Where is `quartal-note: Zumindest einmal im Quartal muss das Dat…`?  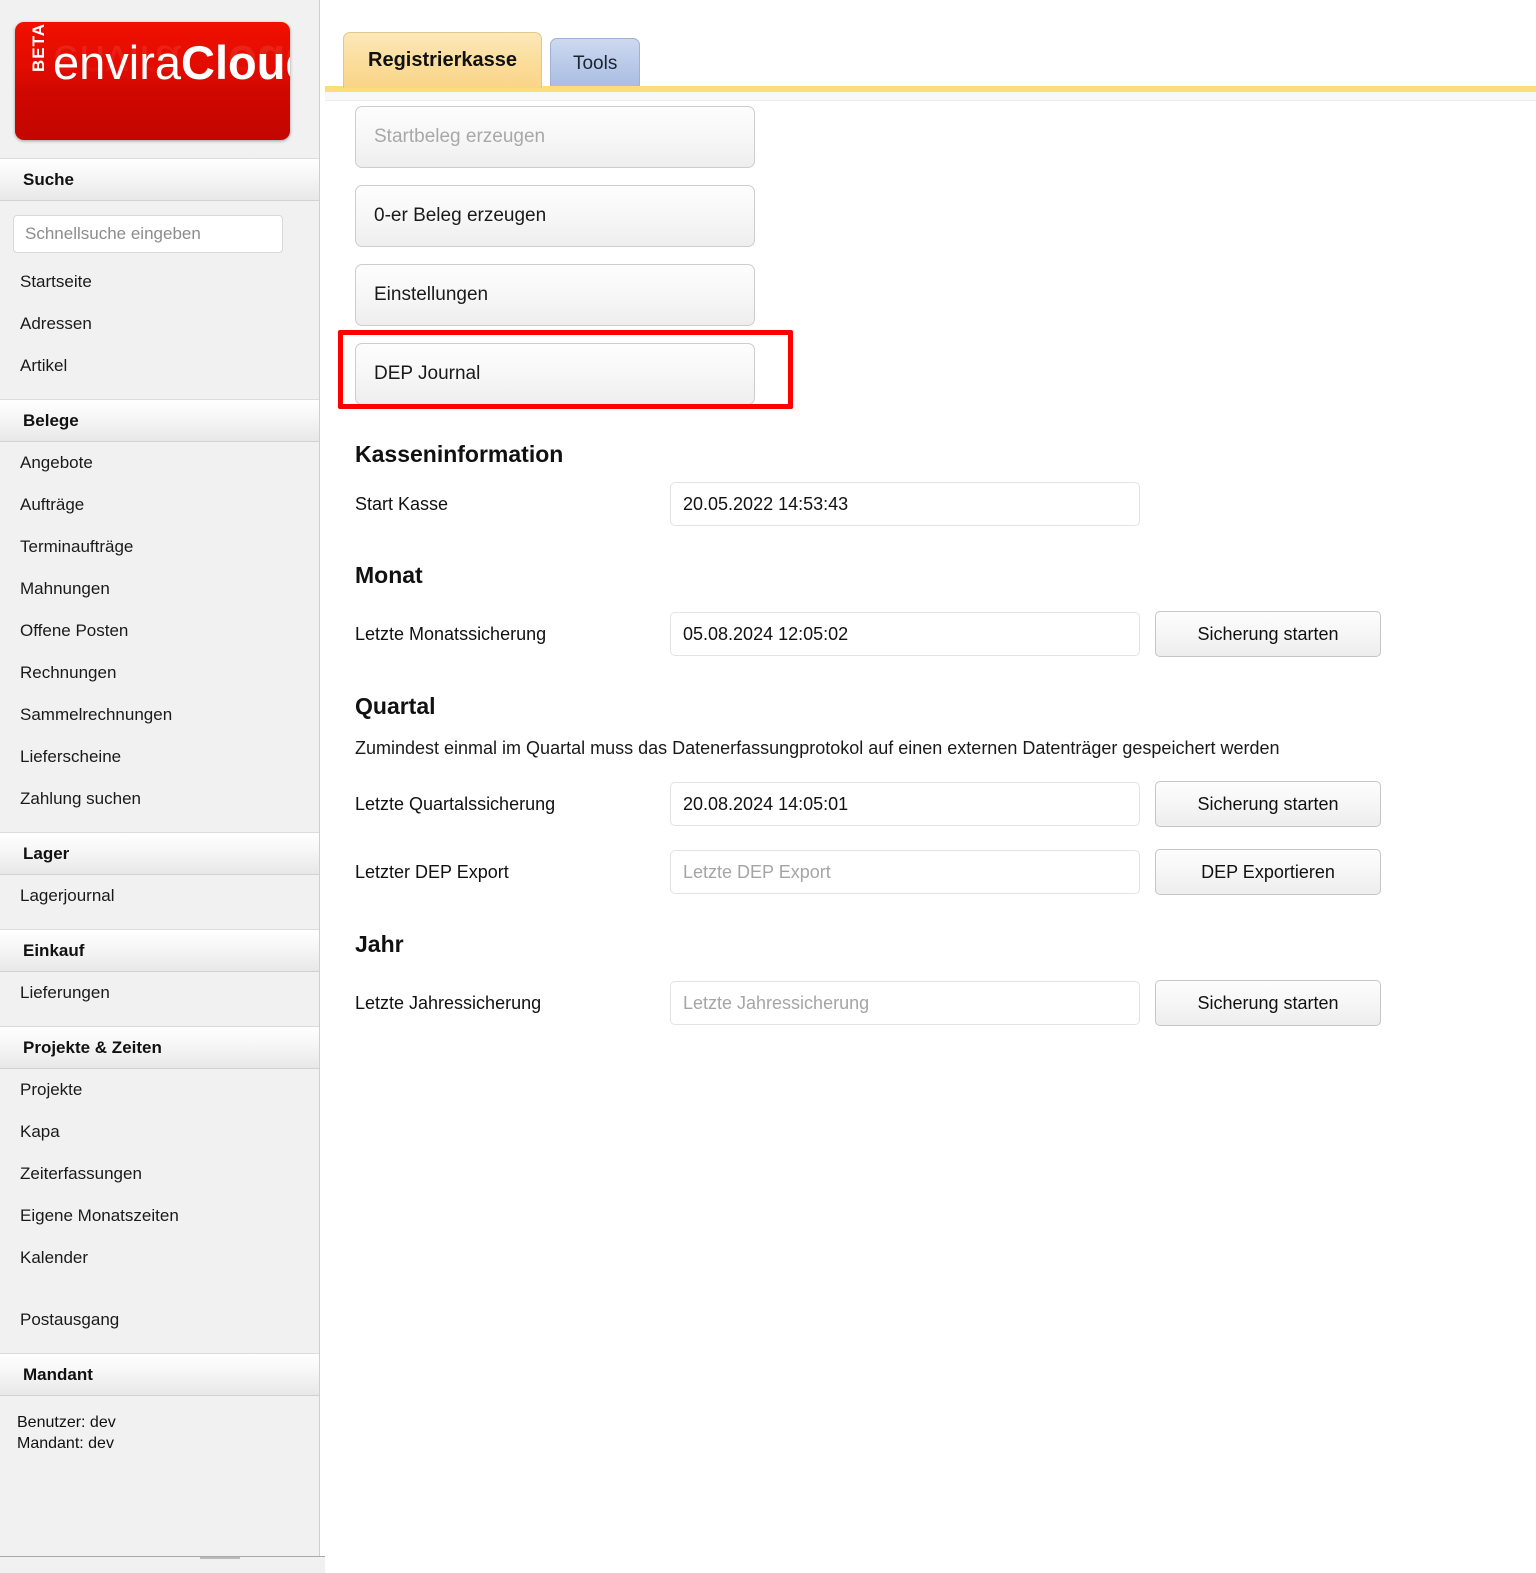 quartal-note: Zumindest einmal im Quartal muss das Dat… is located at coordinates (817, 748).